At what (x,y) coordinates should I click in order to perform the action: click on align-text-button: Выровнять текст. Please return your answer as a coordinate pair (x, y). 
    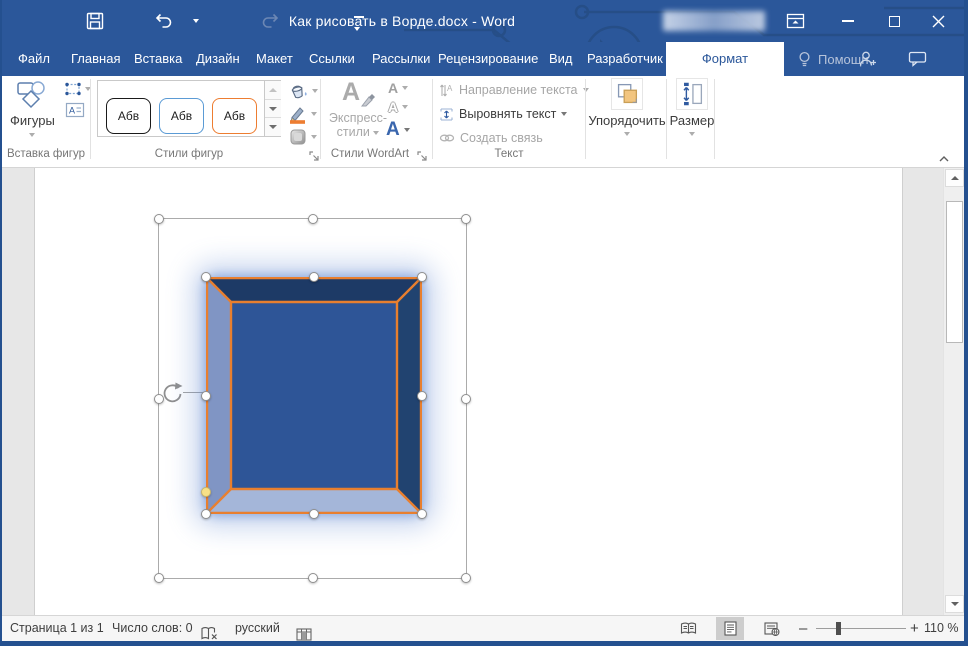
    Looking at the image, I should click on (503, 114).